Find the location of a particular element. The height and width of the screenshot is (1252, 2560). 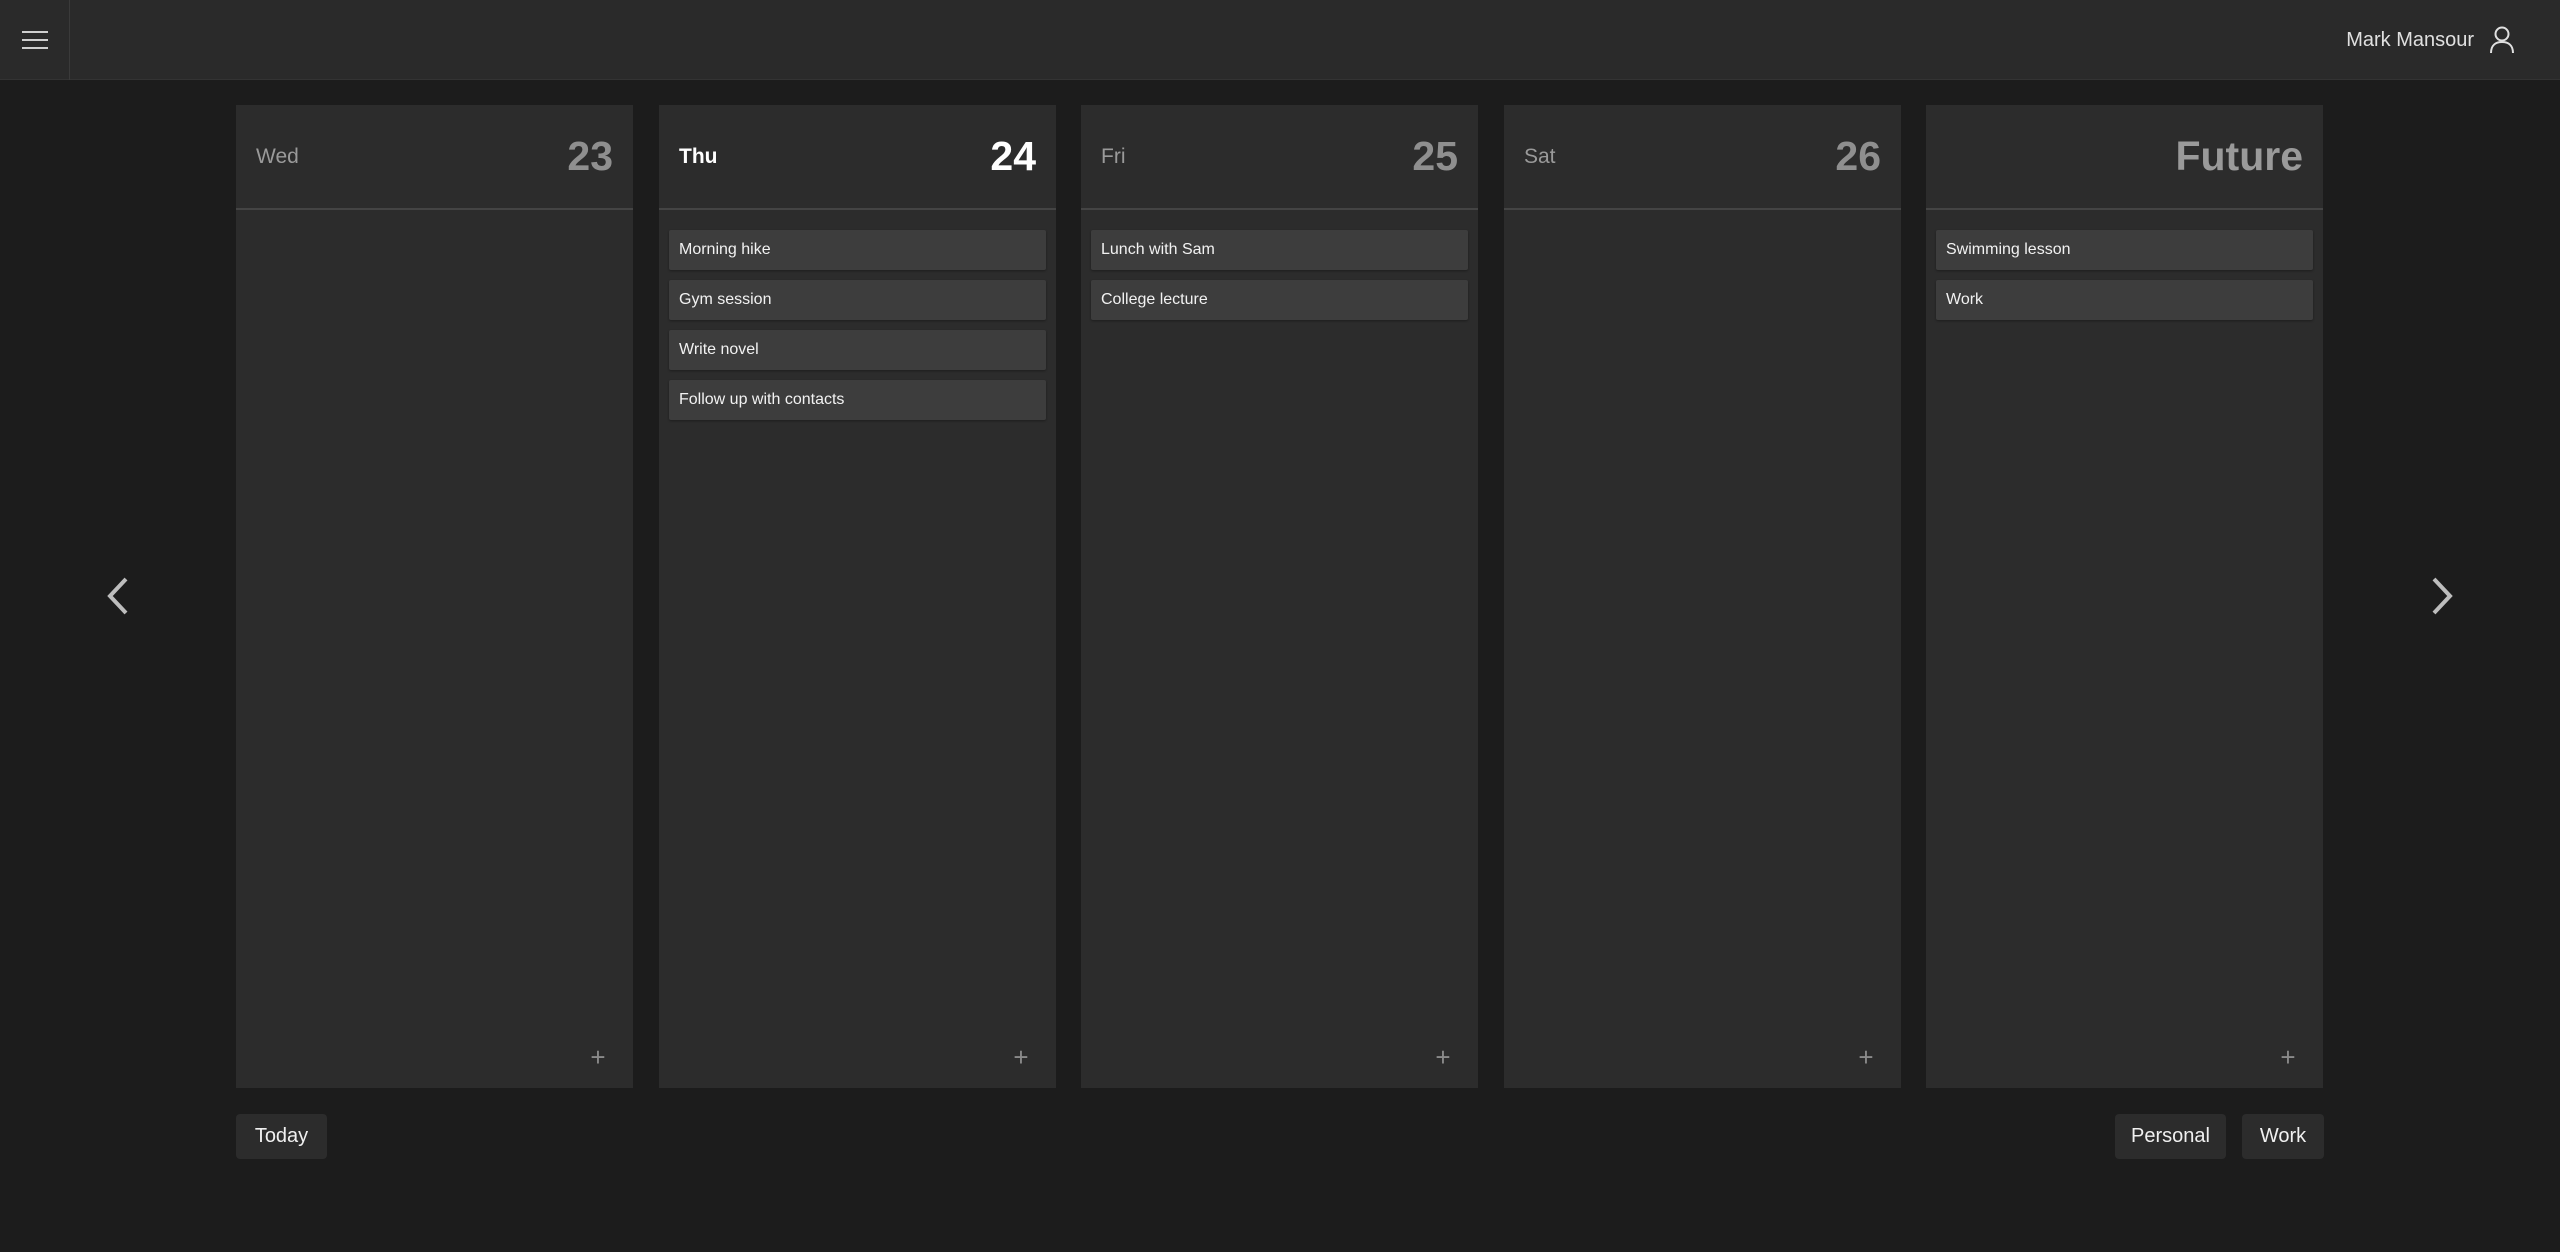

task-item: Follow up with contacts is located at coordinates (857, 400).